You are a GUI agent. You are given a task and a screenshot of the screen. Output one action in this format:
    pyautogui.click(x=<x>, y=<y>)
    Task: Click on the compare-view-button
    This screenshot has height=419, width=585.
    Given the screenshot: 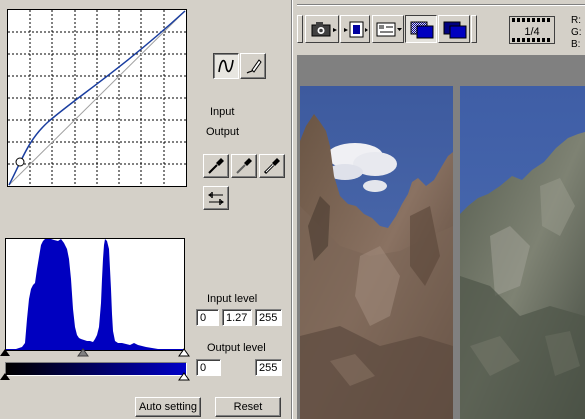 What is the action you would take?
    pyautogui.click(x=454, y=29)
    